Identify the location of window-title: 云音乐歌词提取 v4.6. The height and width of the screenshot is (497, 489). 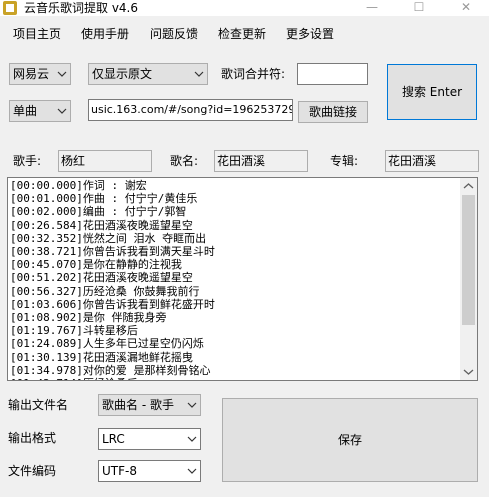
(81, 8).